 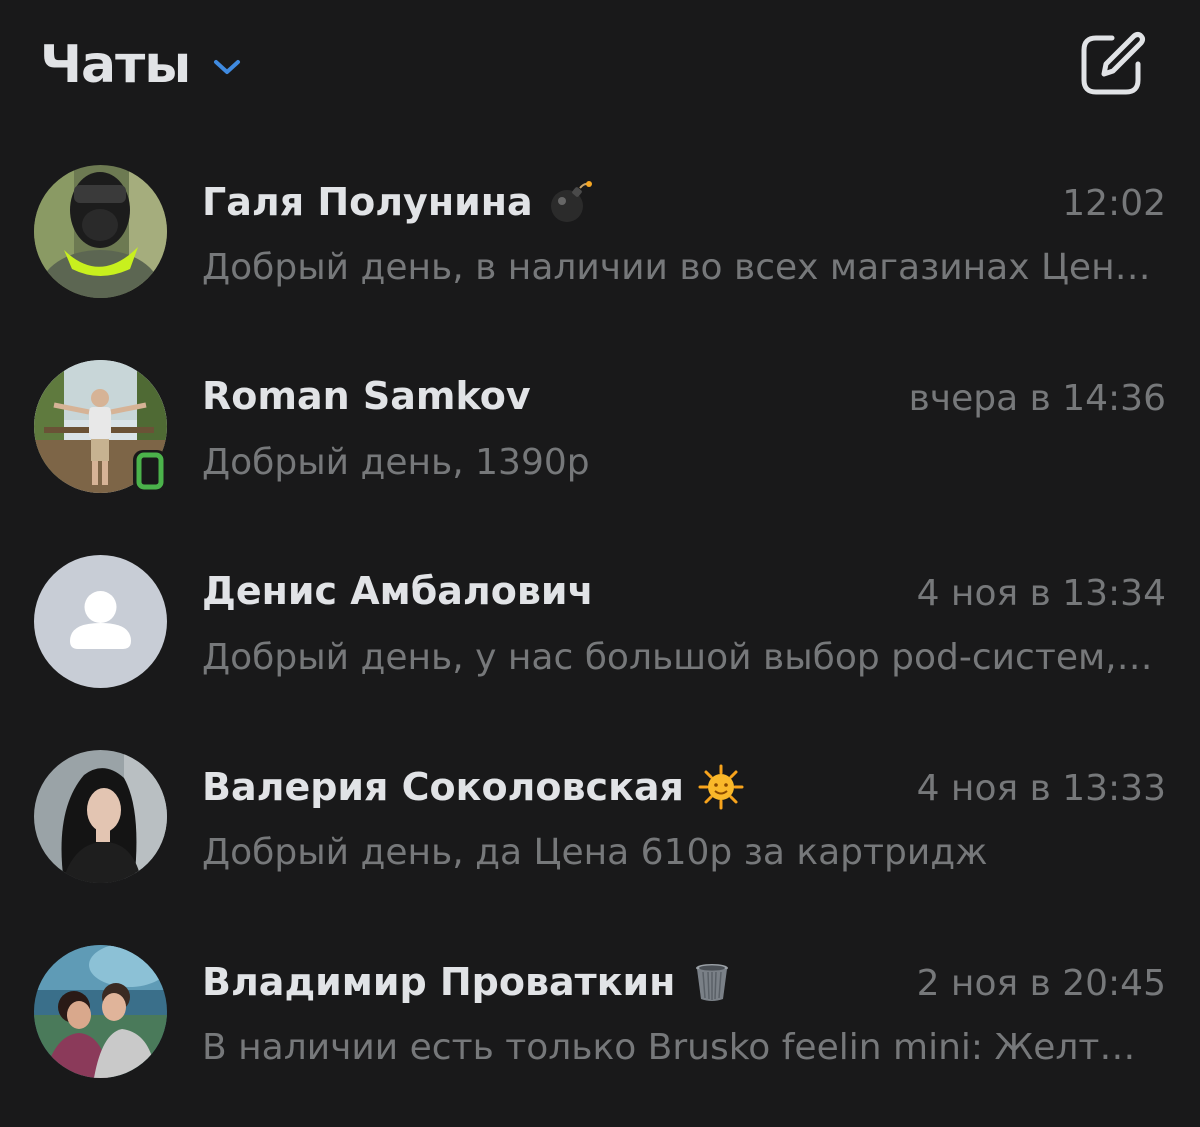 What do you see at coordinates (100, 621) in the screenshot?
I see `avatar-placeholder` at bounding box center [100, 621].